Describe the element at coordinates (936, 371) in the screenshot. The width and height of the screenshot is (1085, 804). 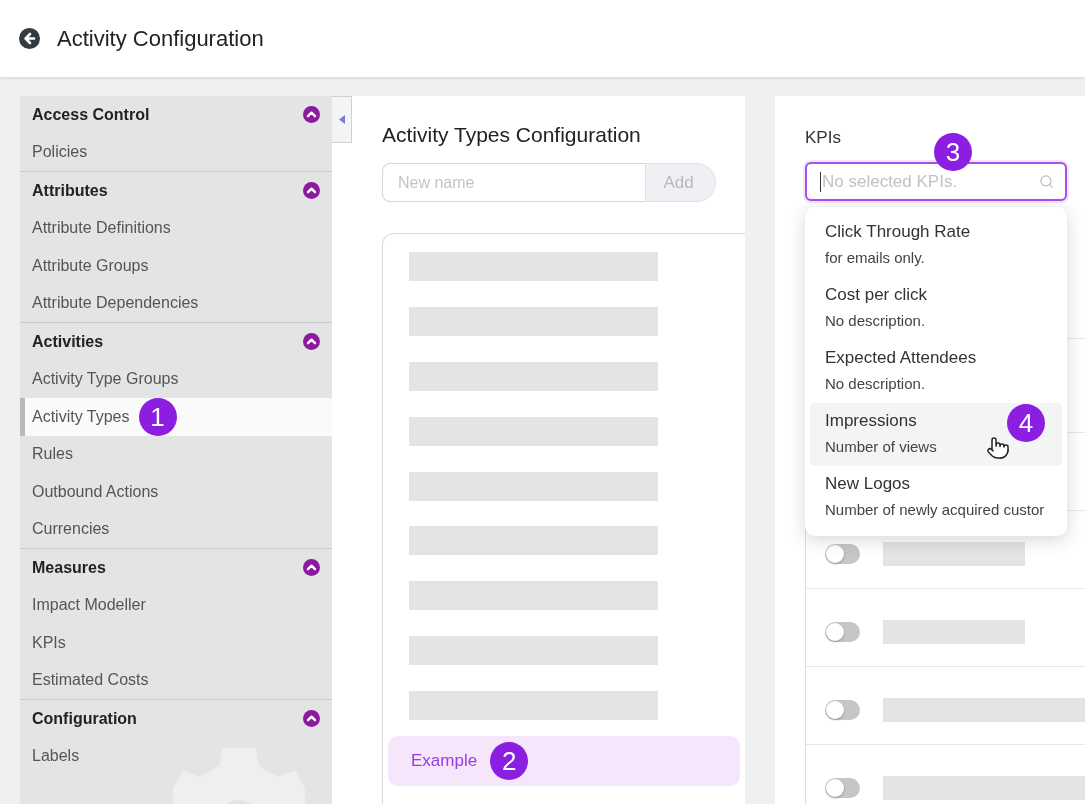
I see `dropdown-option: Expected Attendees No description.` at that location.